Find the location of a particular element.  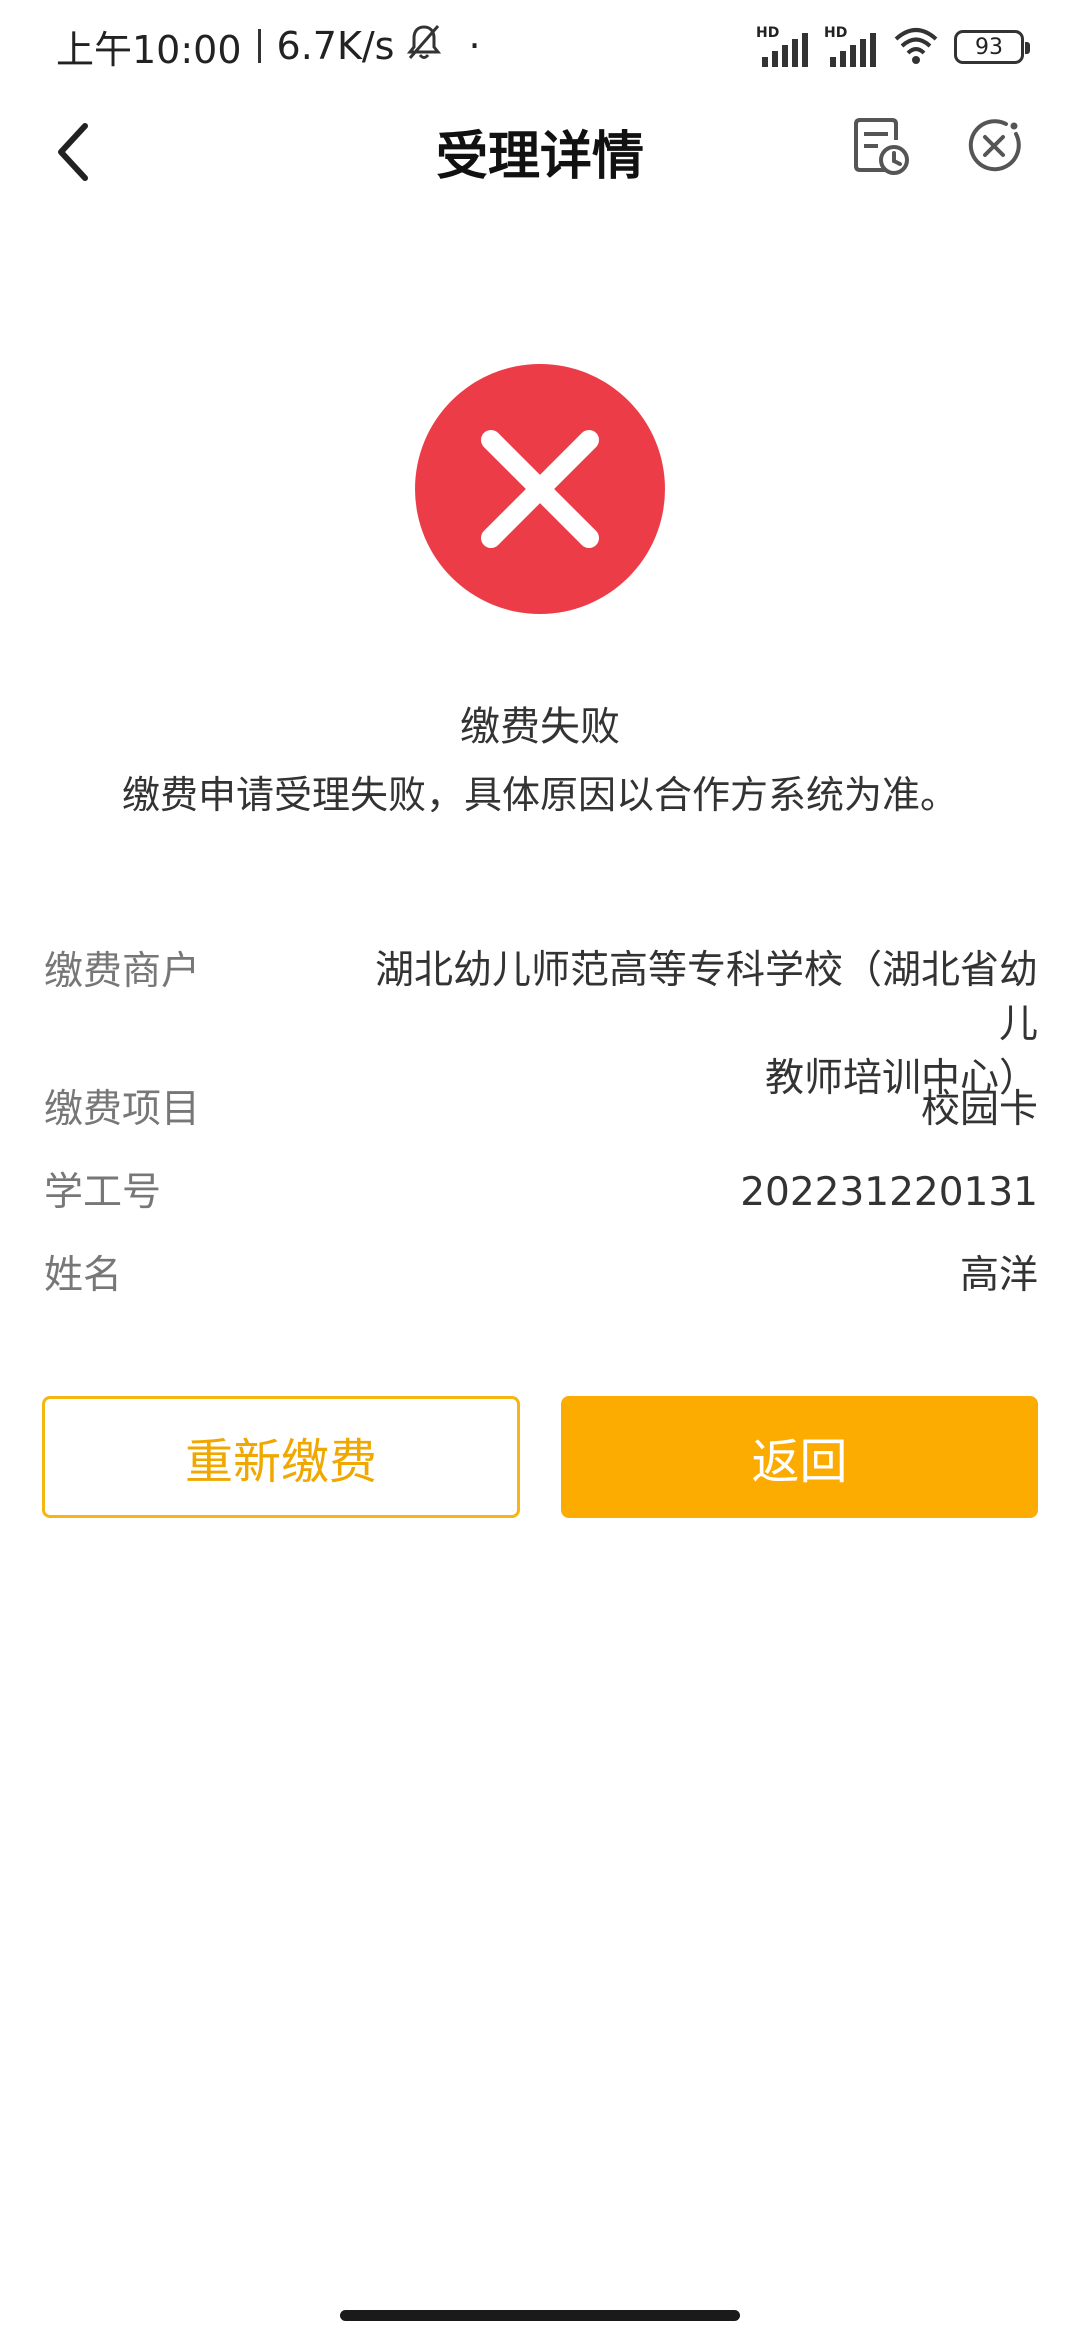

close-button is located at coordinates (994, 146).